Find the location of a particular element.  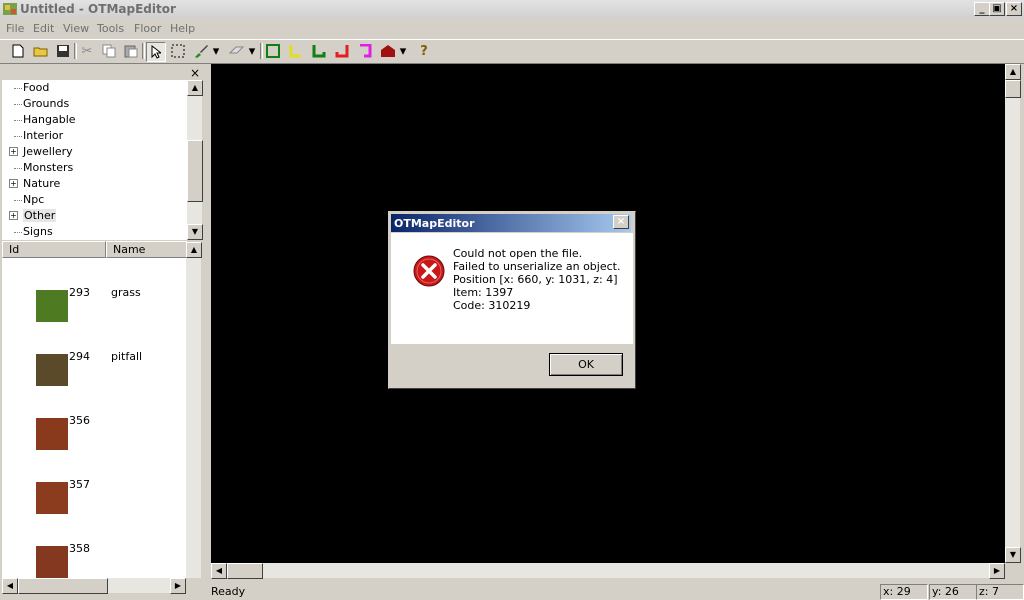

new-file-icon is located at coordinates (18, 51).